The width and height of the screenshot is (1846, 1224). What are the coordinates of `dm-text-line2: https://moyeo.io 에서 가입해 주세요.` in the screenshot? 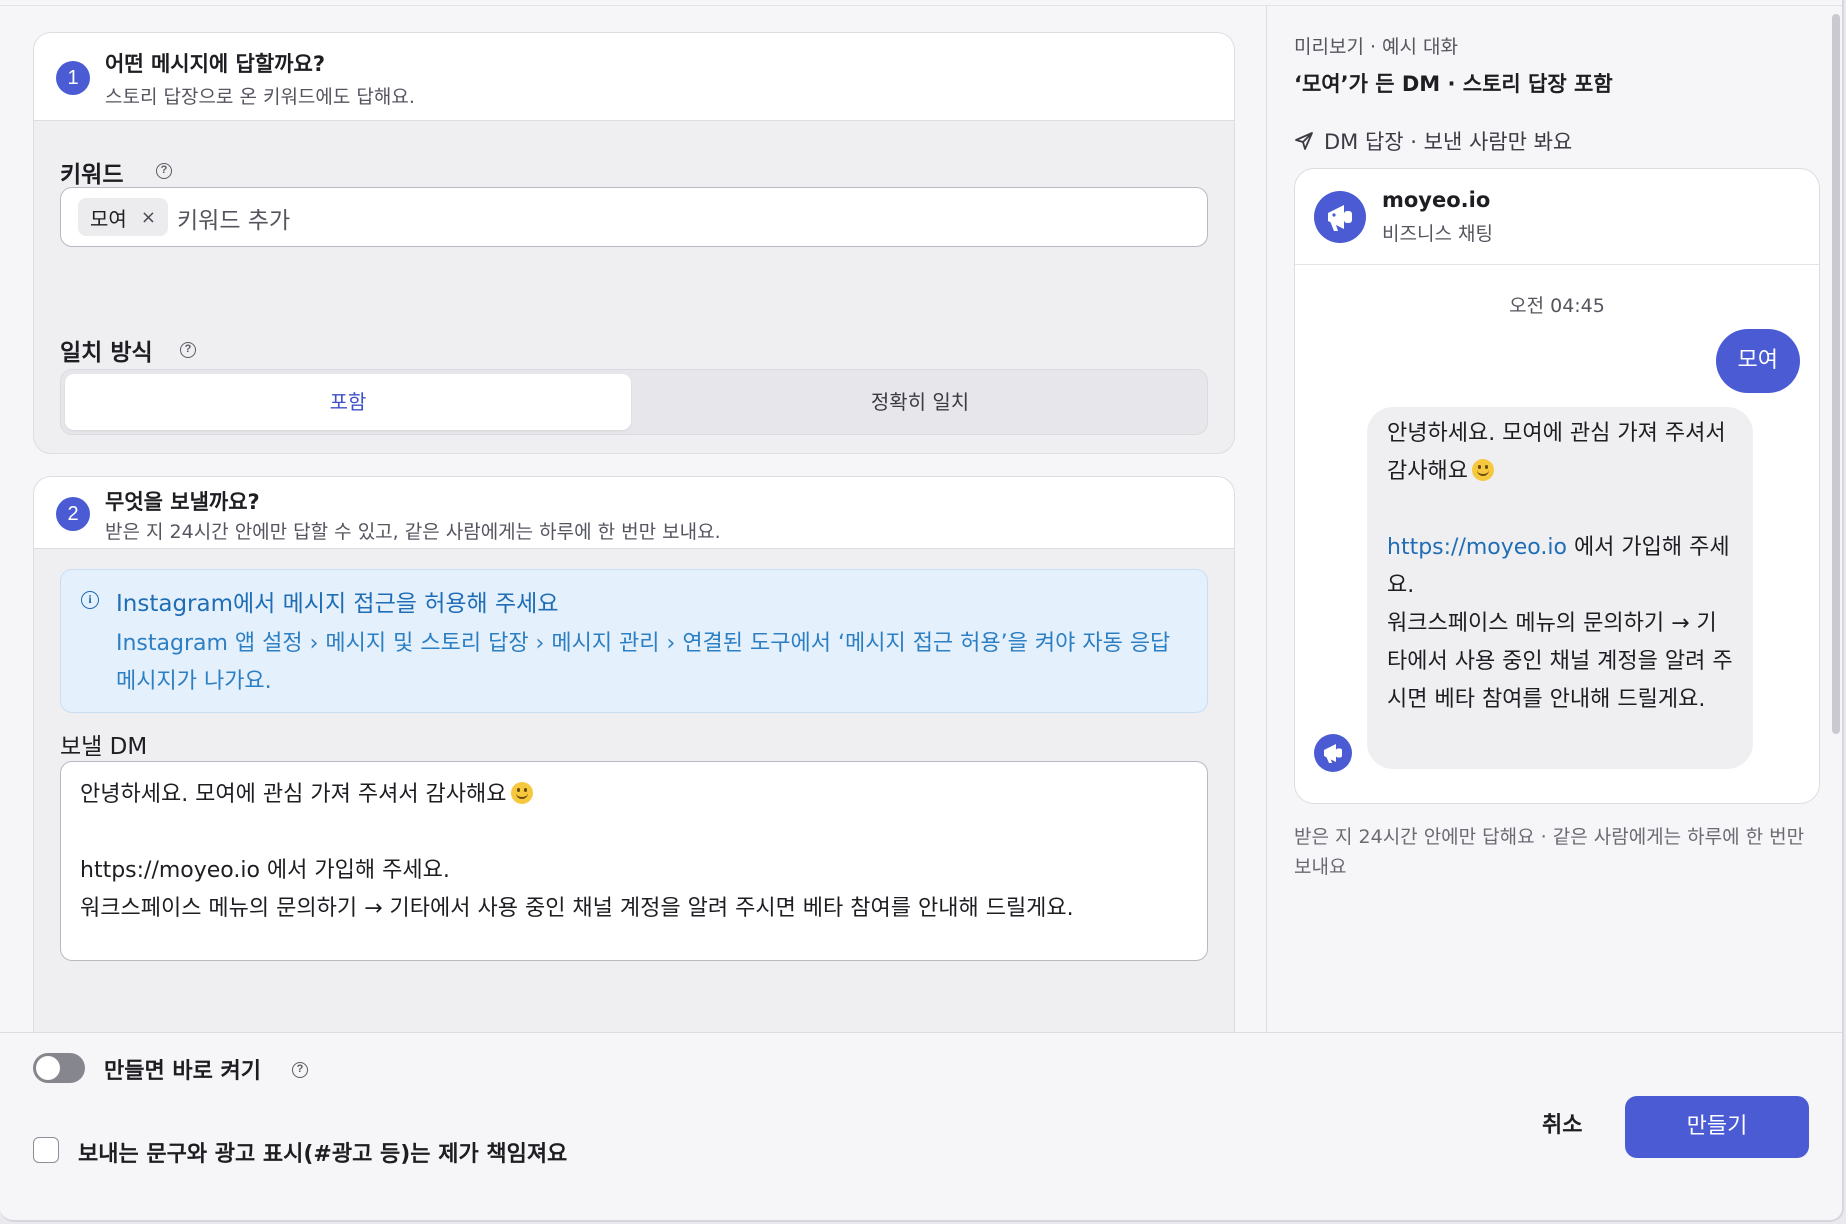 It's located at (265, 870).